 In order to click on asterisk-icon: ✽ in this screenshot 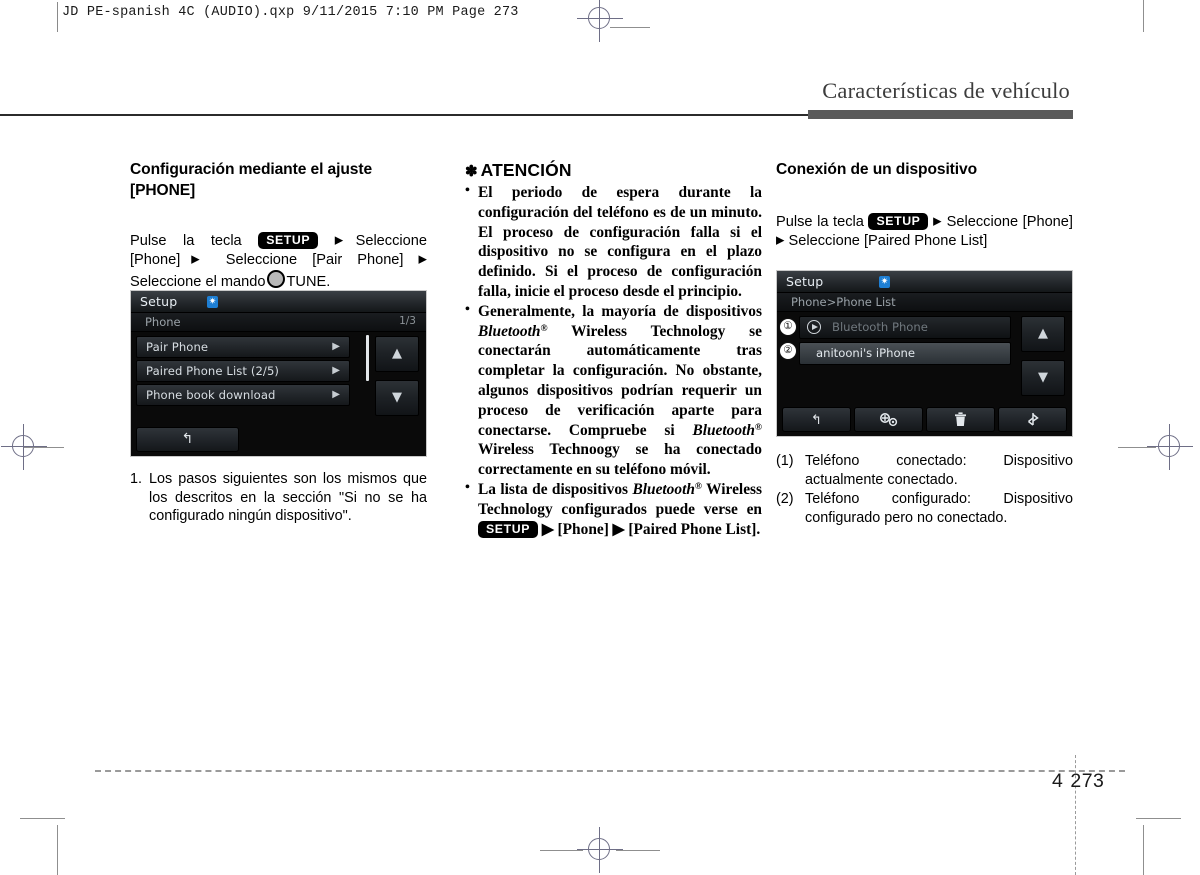, I will do `click(471, 171)`.